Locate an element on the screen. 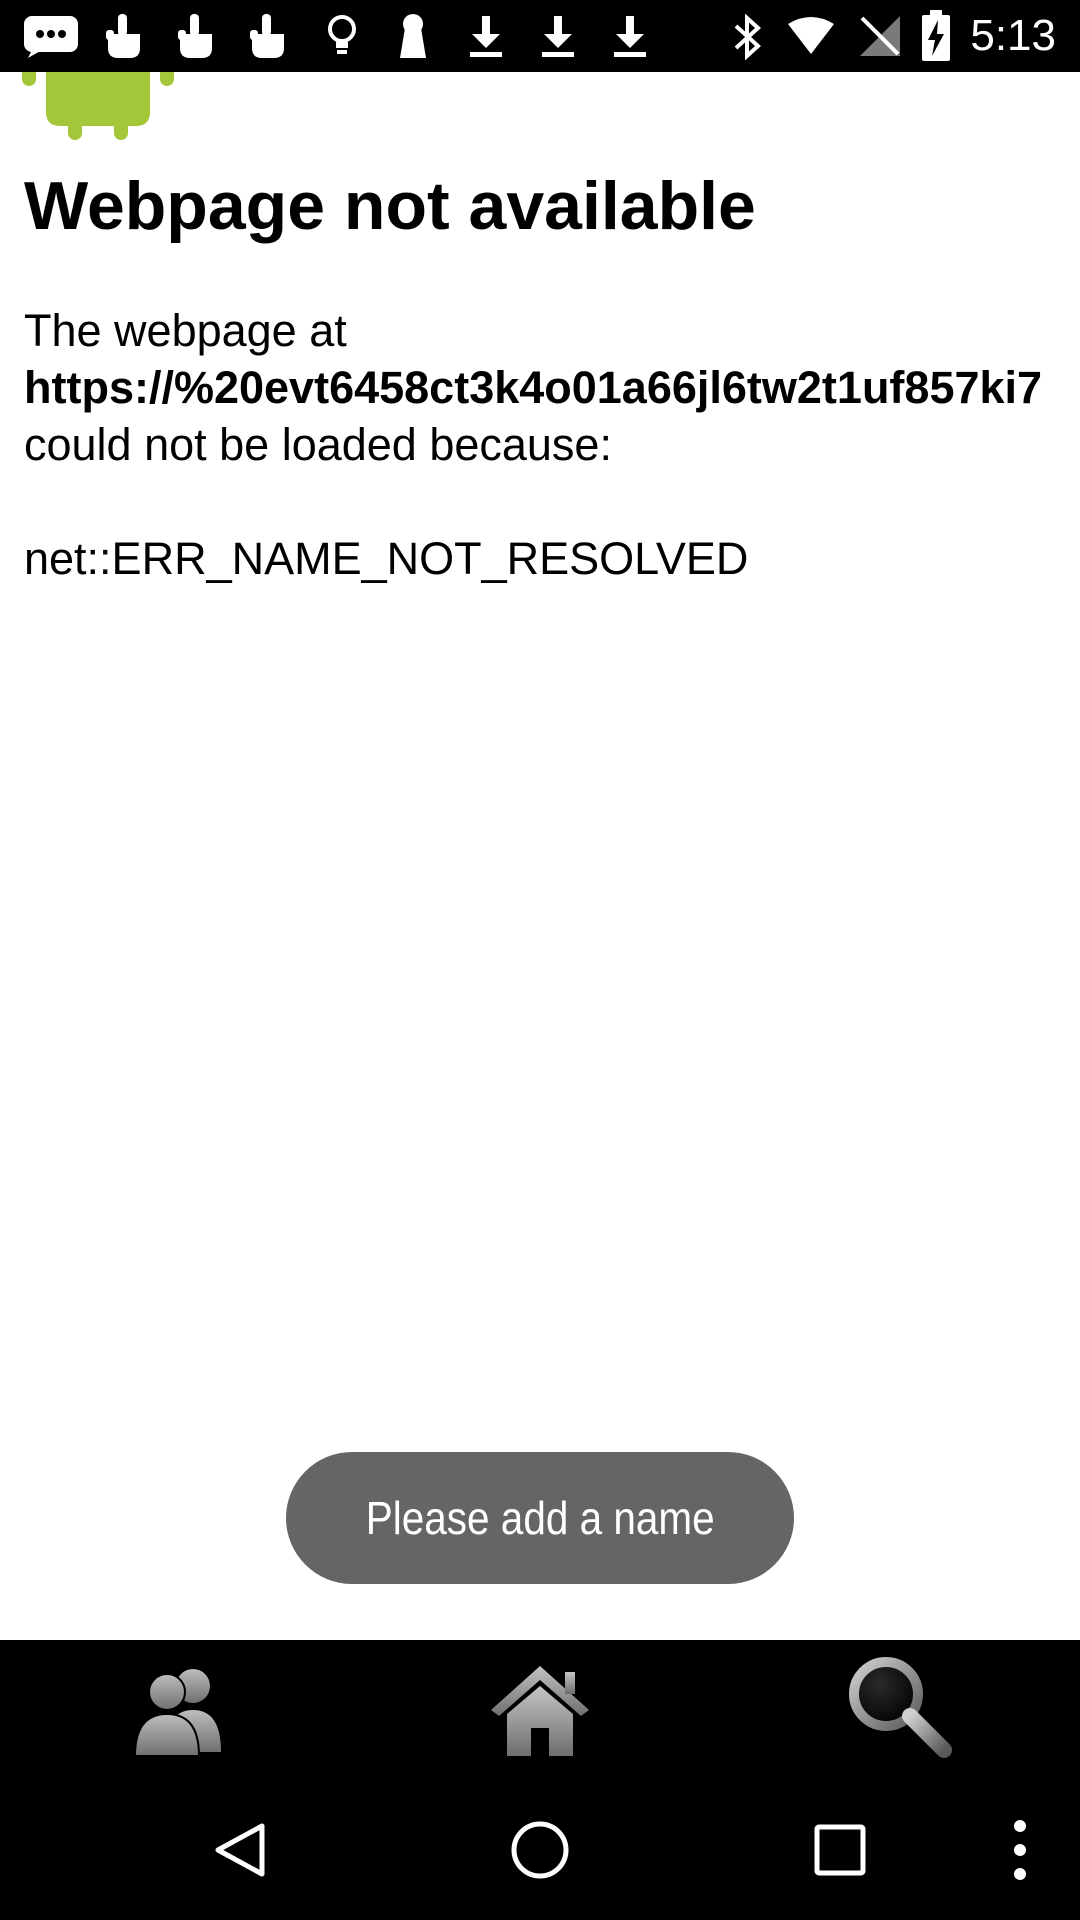 The image size is (1080, 1920). error-code: net::ERR_NAME_NOT_RESOLVED is located at coordinates (386, 558).